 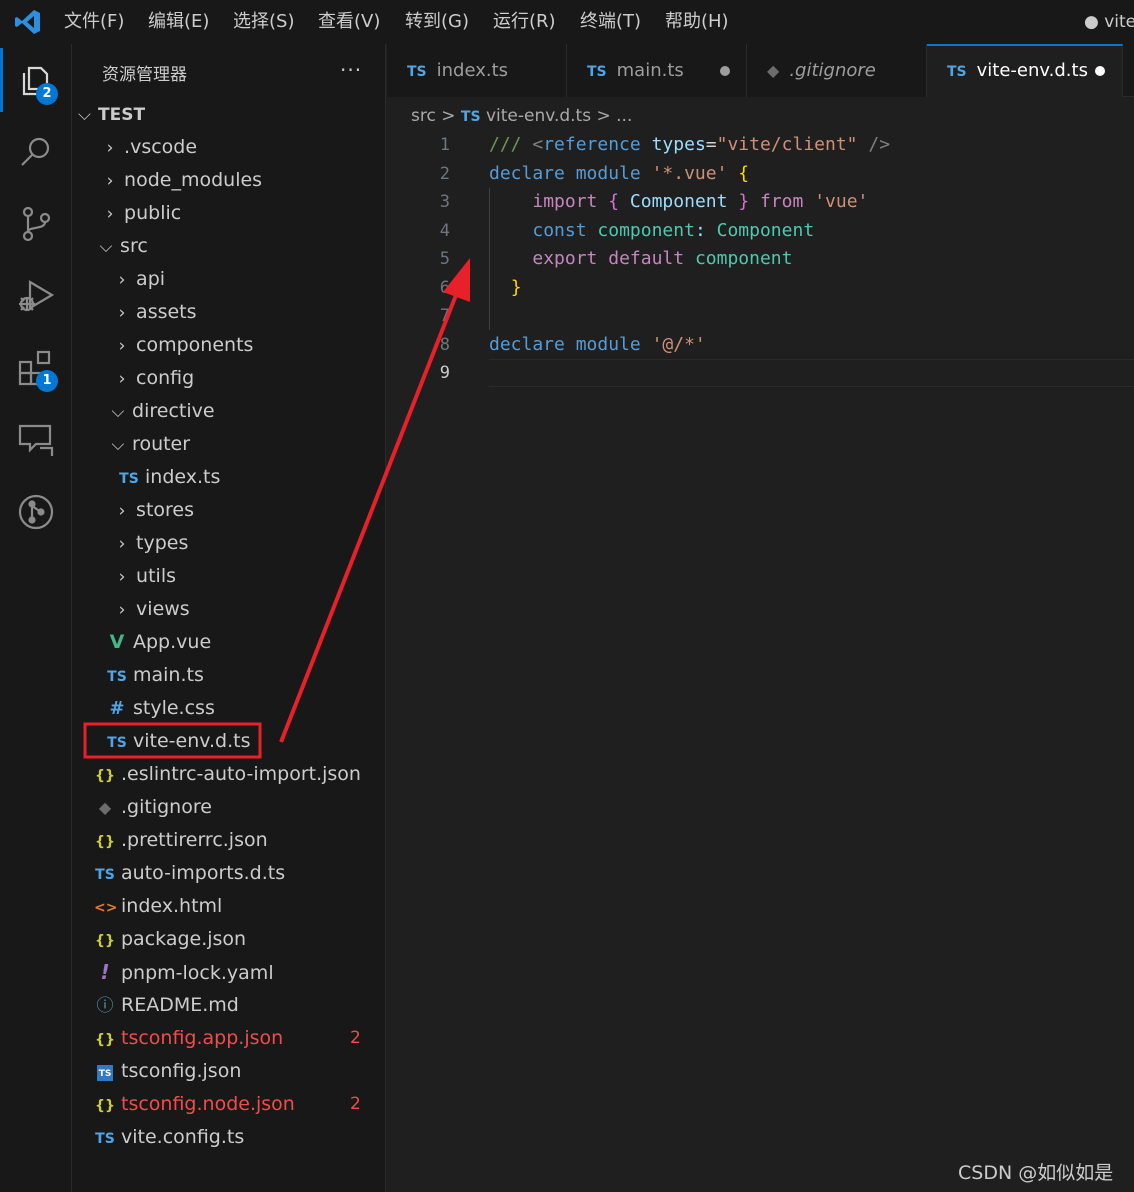 What do you see at coordinates (94, 22) in the screenshot?
I see `menu-file: 文件(F)` at bounding box center [94, 22].